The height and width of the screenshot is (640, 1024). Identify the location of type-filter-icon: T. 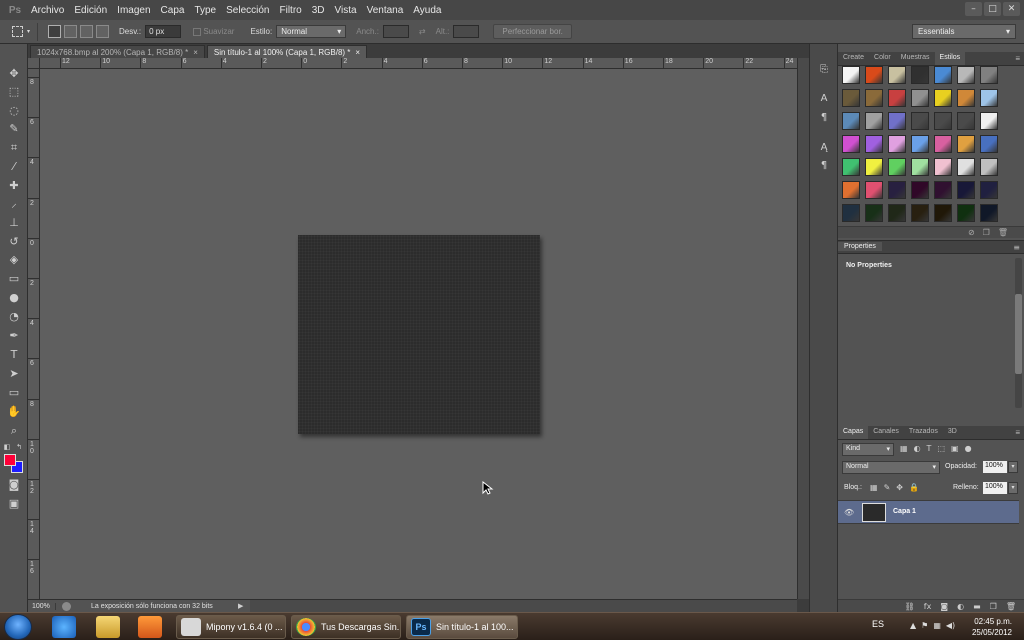
(929, 448).